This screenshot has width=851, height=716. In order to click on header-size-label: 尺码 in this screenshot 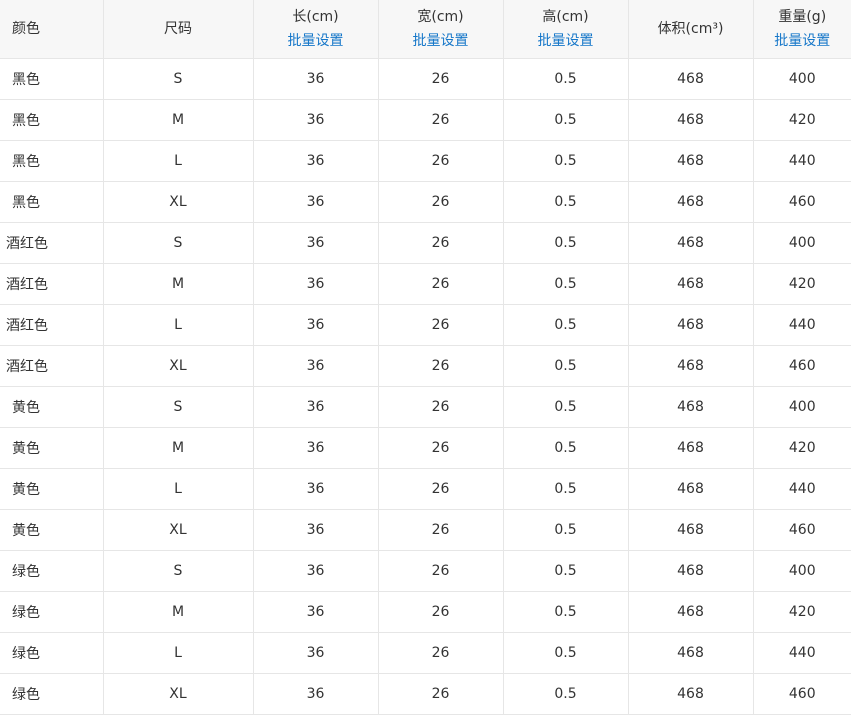, I will do `click(178, 29)`.